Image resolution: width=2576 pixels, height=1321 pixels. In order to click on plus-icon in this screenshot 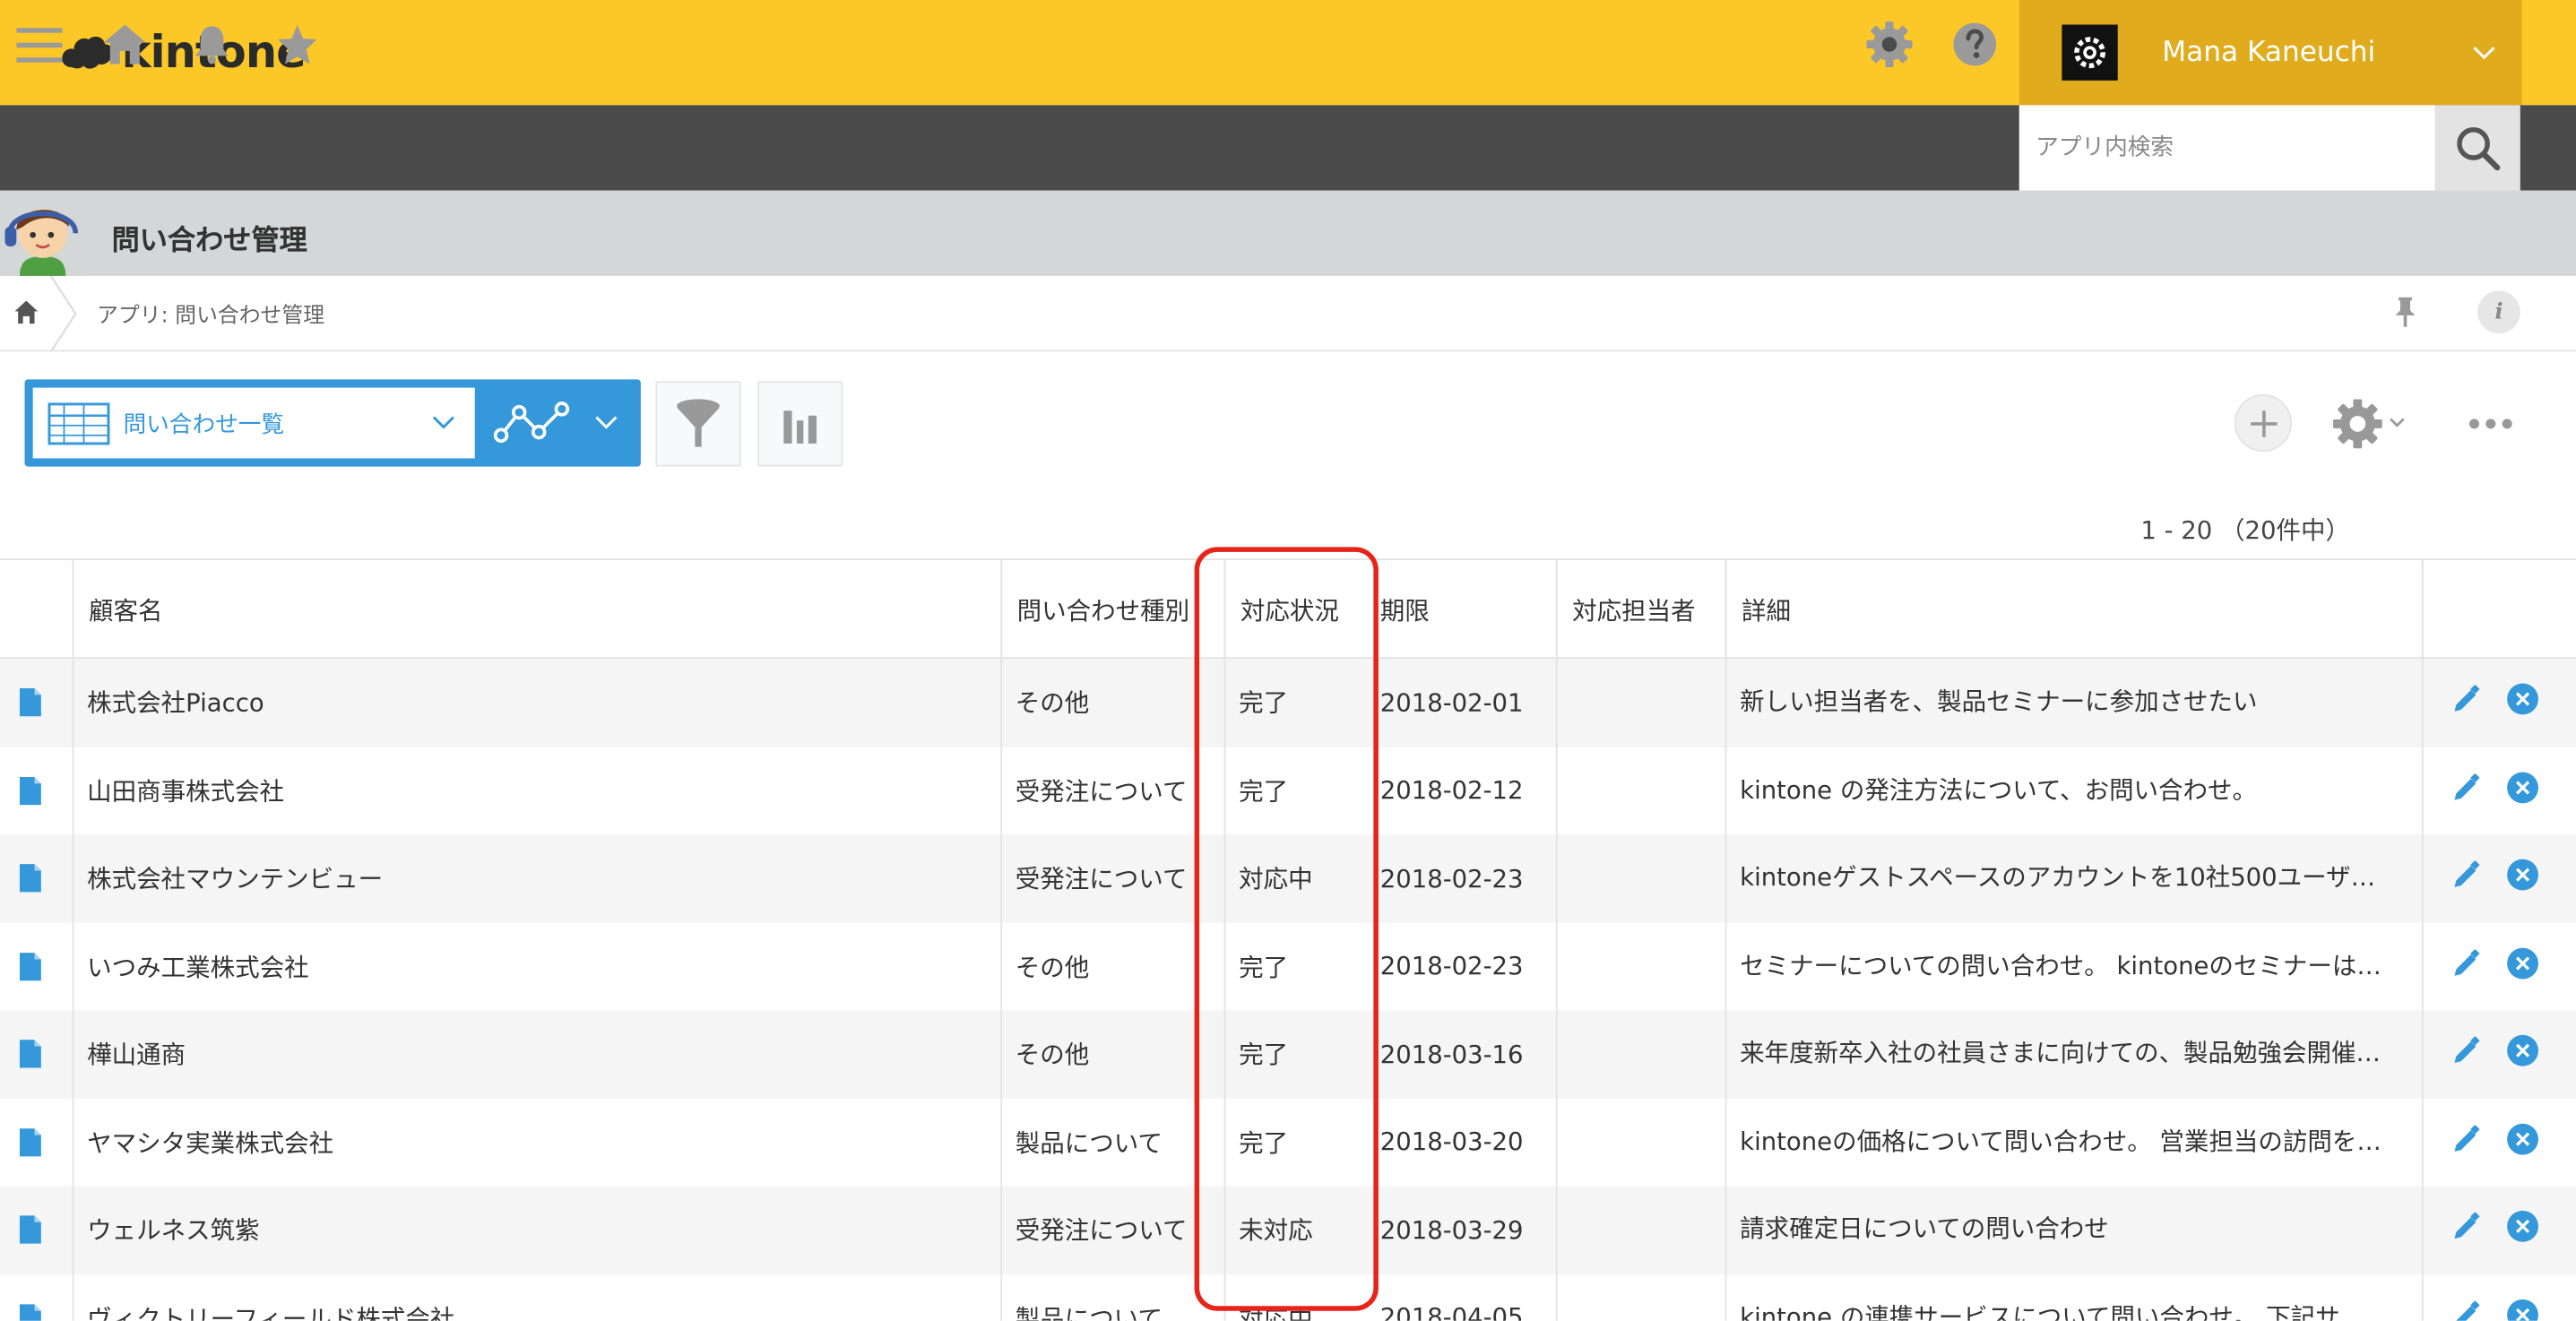, I will do `click(2263, 423)`.